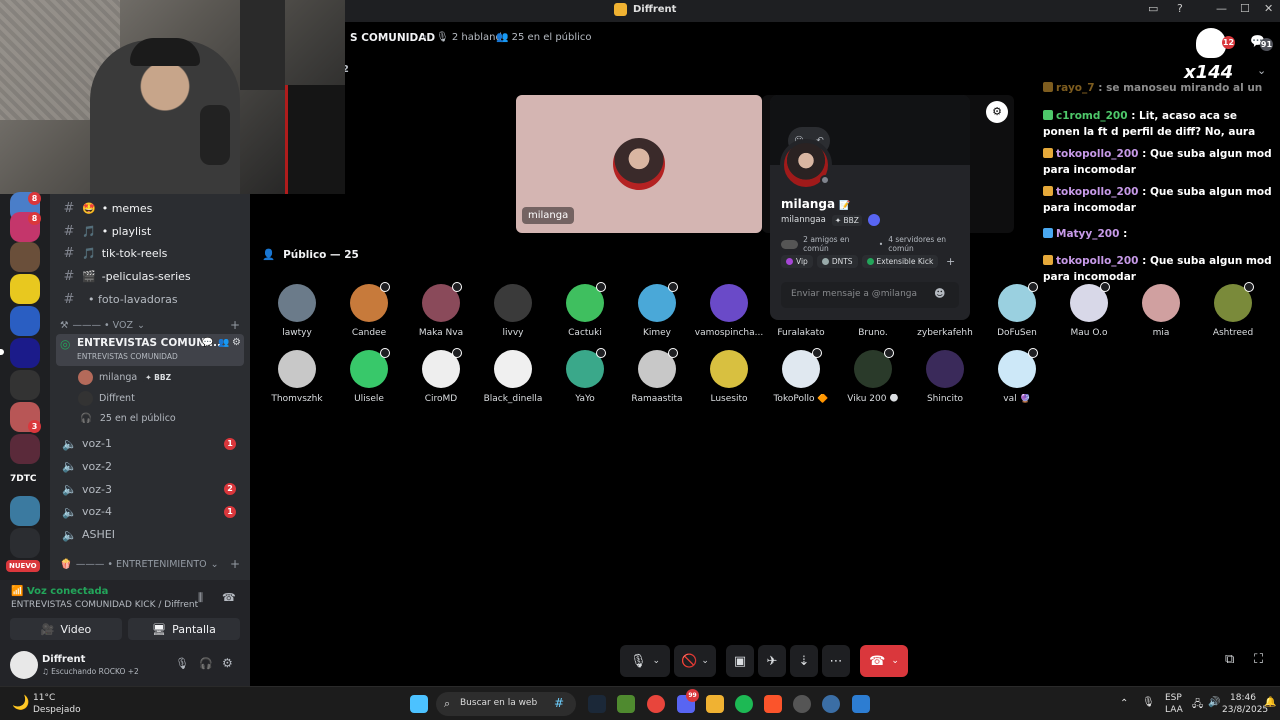 This screenshot has width=1280, height=720. I want to click on tray-chevron-icon: ⌃, so click(1124, 703).